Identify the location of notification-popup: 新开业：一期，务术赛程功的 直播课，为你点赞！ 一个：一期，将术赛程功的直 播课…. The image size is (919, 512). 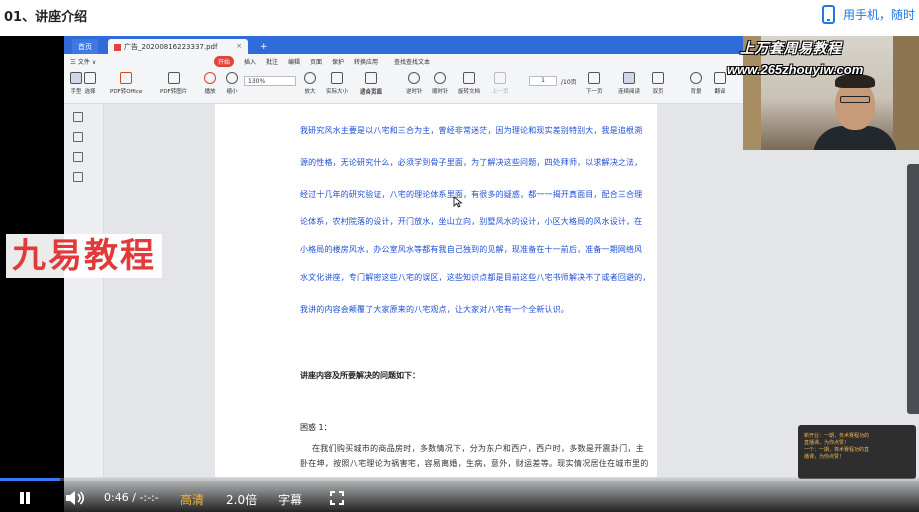
(857, 452).